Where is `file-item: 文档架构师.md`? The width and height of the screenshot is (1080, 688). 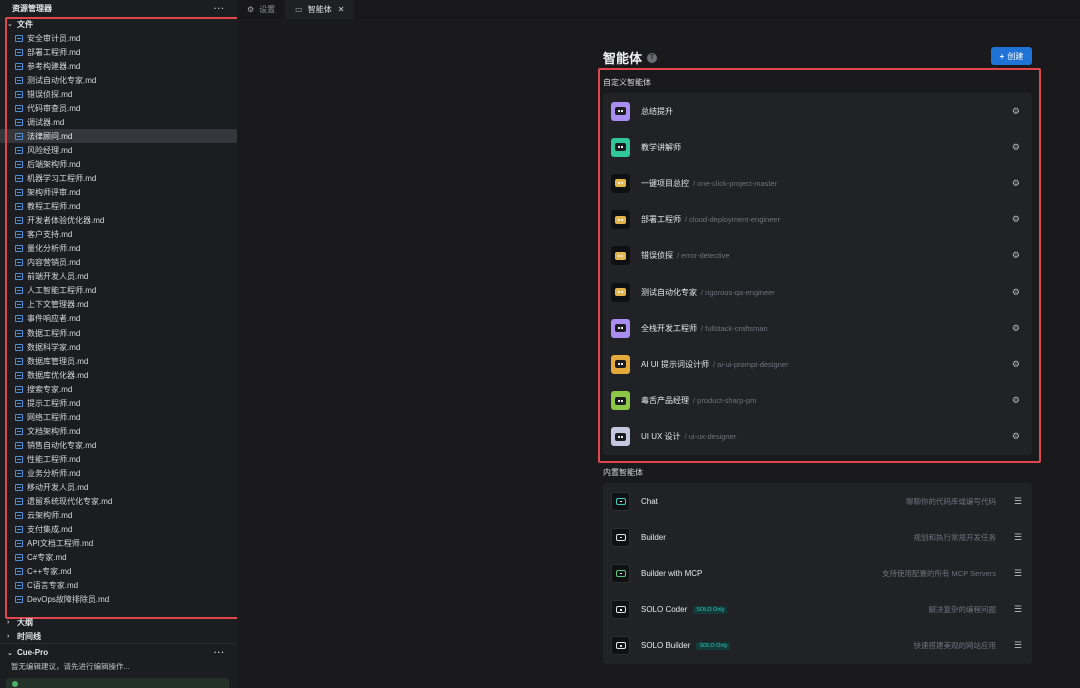 file-item: 文档架构师.md is located at coordinates (118, 431).